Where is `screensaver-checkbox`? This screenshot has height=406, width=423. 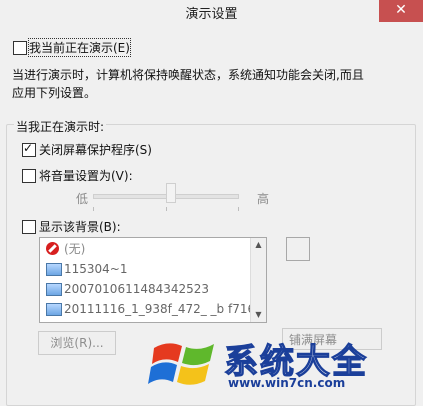 screensaver-checkbox is located at coordinates (29, 149).